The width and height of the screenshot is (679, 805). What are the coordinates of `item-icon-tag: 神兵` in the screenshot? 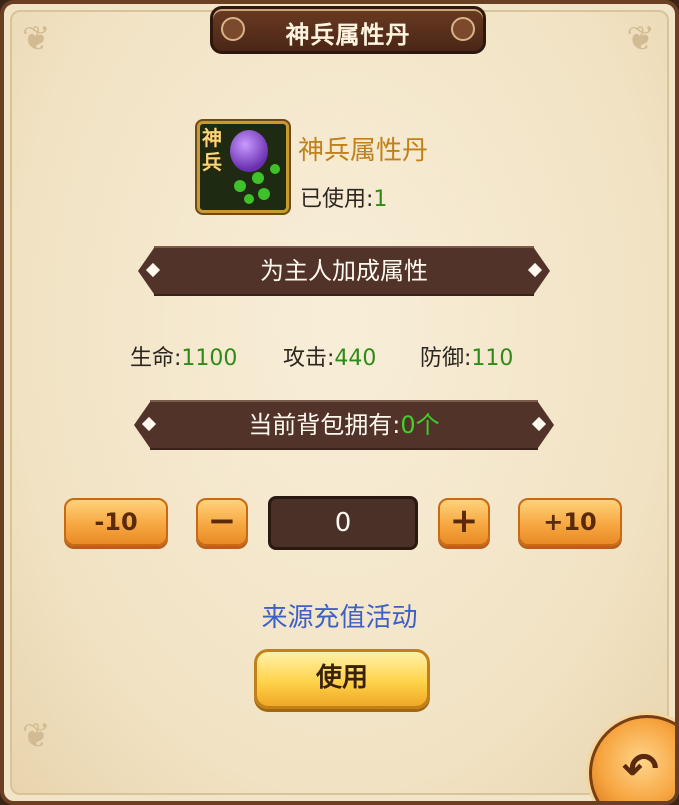 It's located at (212, 150).